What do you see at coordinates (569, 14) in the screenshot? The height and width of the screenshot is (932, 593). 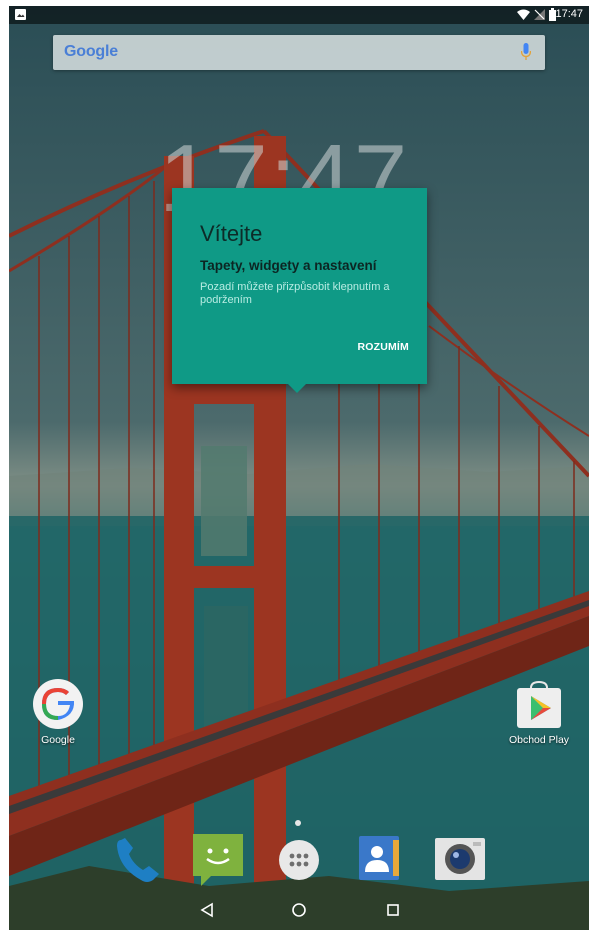 I see `status-time: 17:47` at bounding box center [569, 14].